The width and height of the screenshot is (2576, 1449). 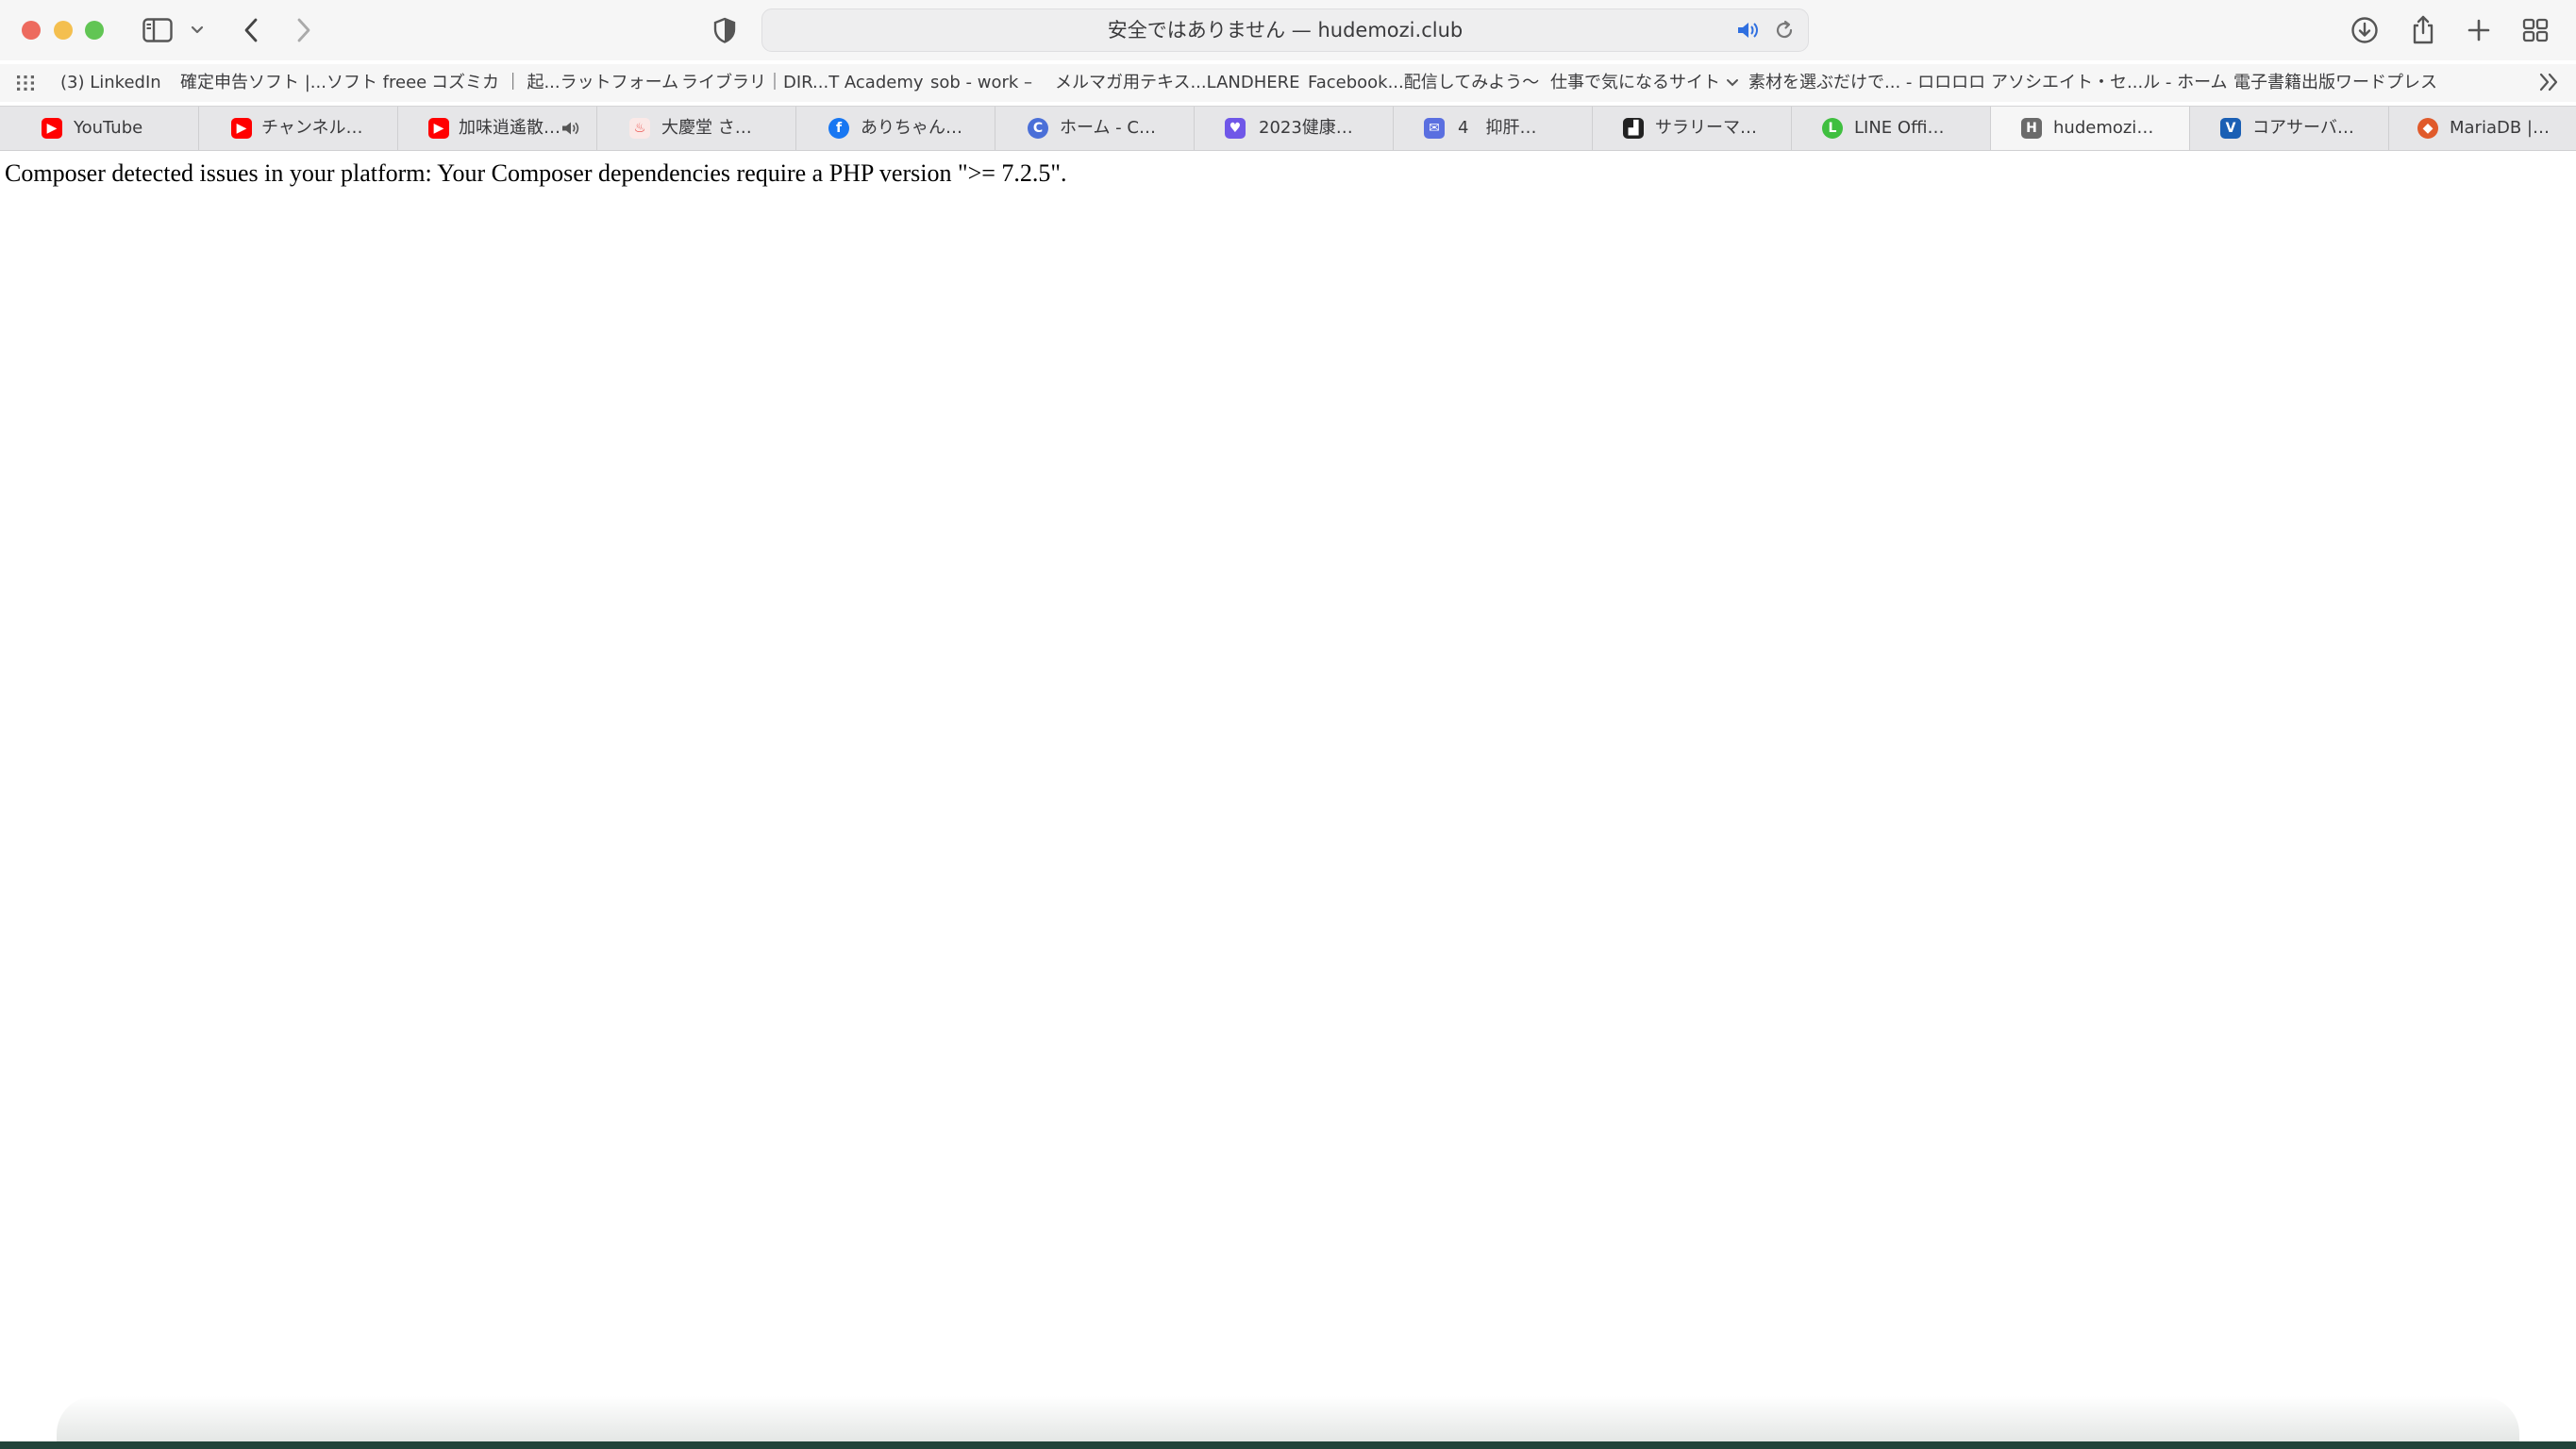 I want to click on address-bar: 安全ではありません — hudemozi.club, so click(x=1285, y=30).